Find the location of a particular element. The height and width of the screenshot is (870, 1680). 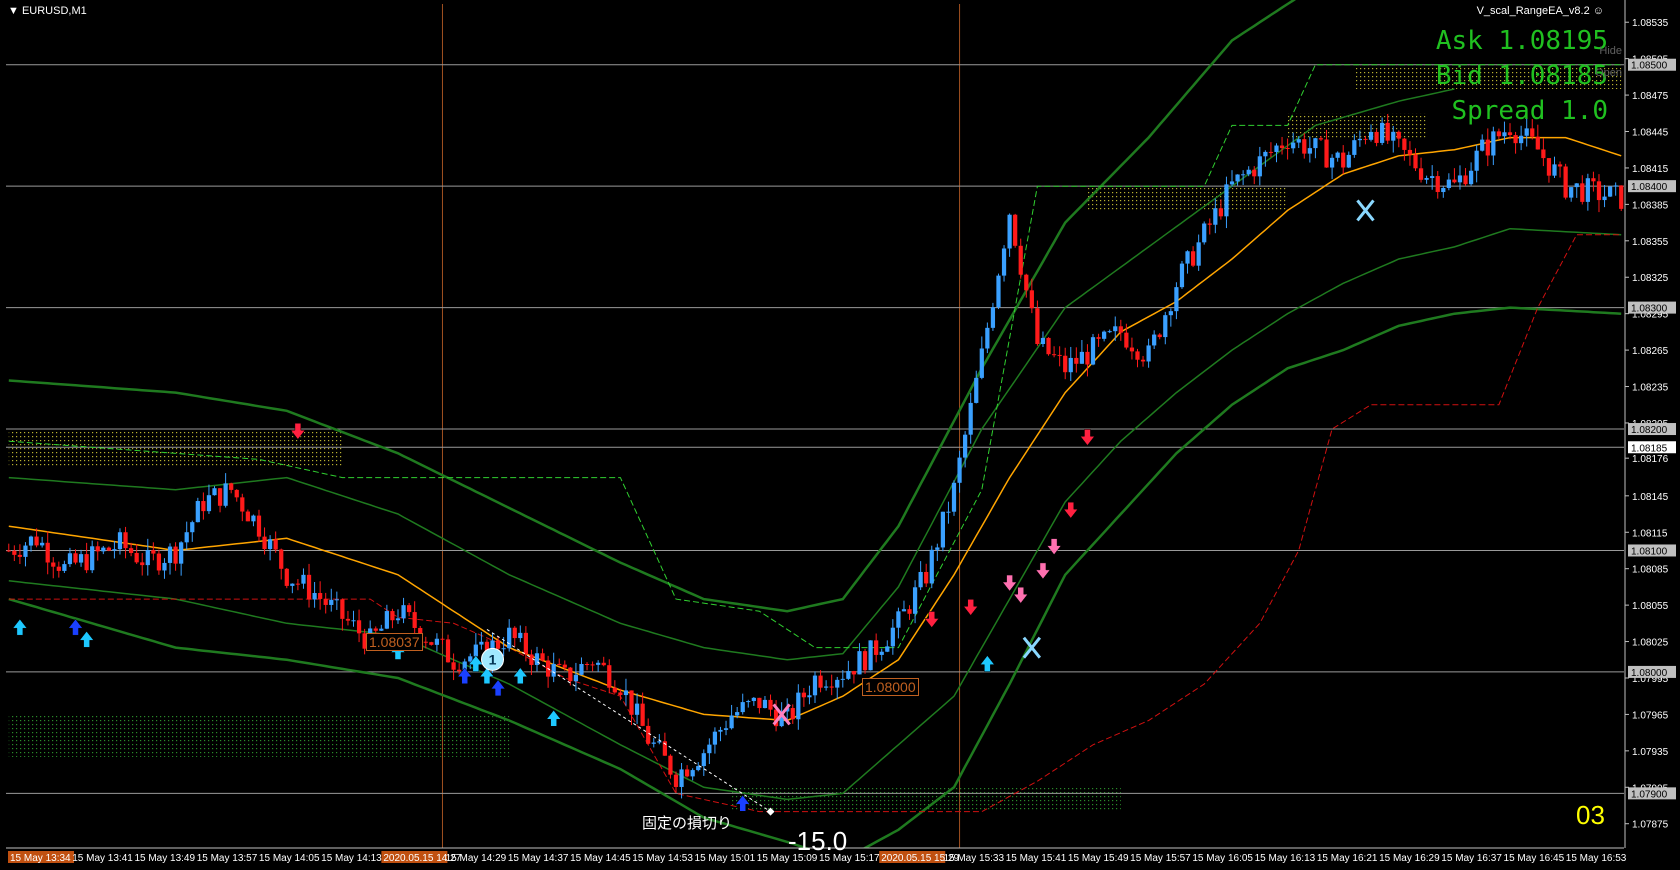

time-label: 15 May 15:57 is located at coordinates (1160, 858).